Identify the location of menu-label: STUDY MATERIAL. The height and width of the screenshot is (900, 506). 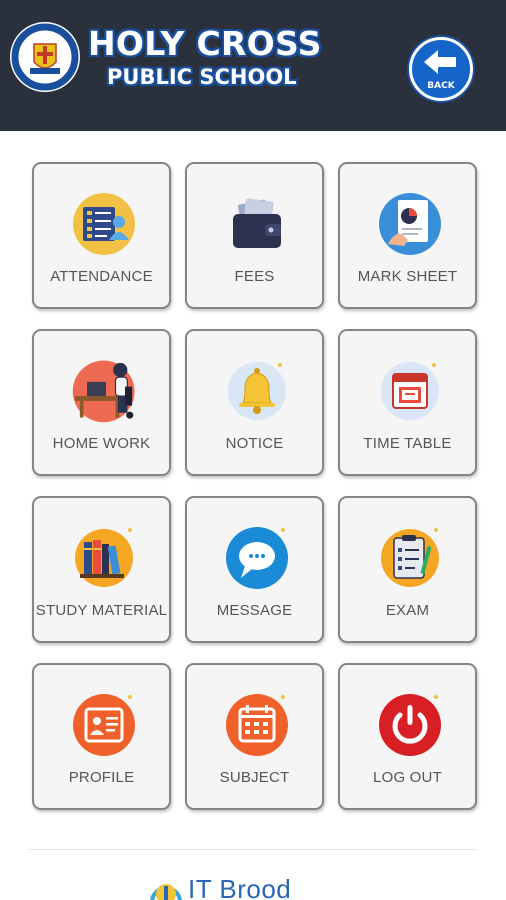
(101, 610).